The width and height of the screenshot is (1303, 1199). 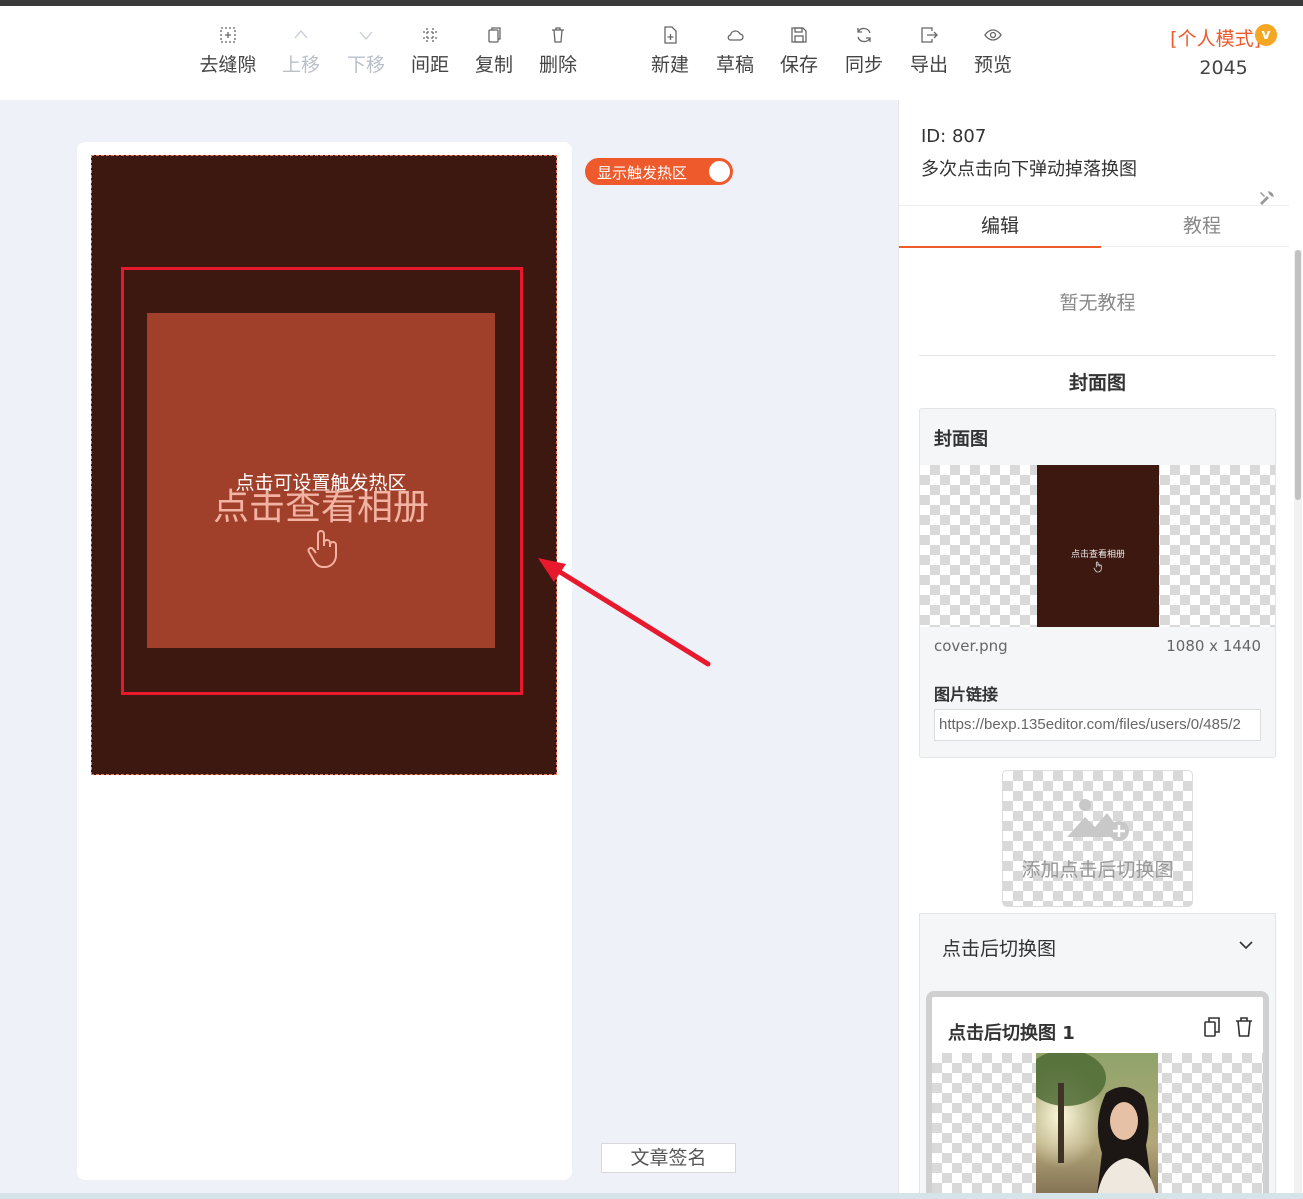 What do you see at coordinates (558, 51) in the screenshot?
I see `delete-button: 删除` at bounding box center [558, 51].